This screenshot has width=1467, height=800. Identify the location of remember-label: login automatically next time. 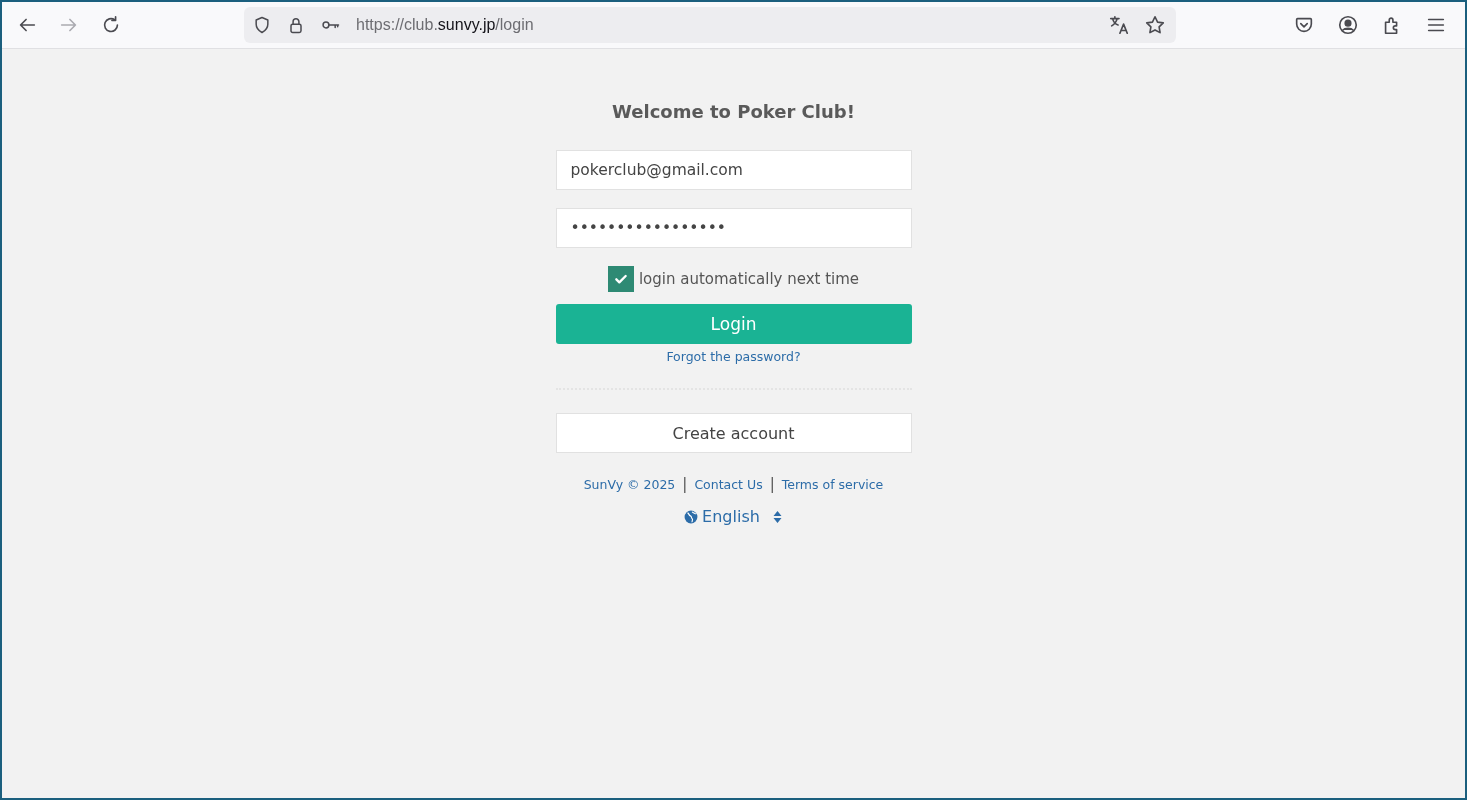
(749, 279).